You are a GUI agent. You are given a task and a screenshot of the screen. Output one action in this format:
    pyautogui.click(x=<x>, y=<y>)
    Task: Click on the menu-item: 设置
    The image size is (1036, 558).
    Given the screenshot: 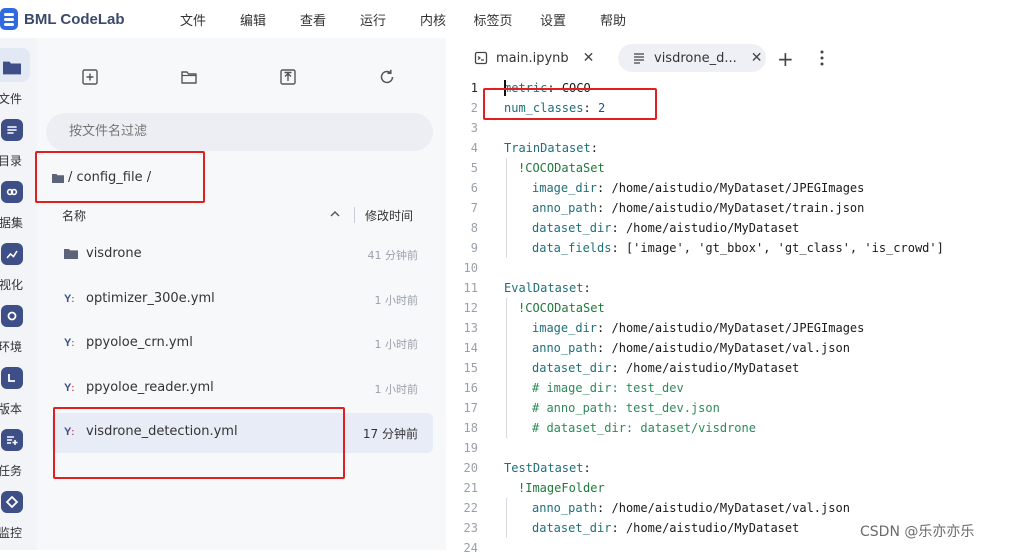 What is the action you would take?
    pyautogui.click(x=553, y=19)
    